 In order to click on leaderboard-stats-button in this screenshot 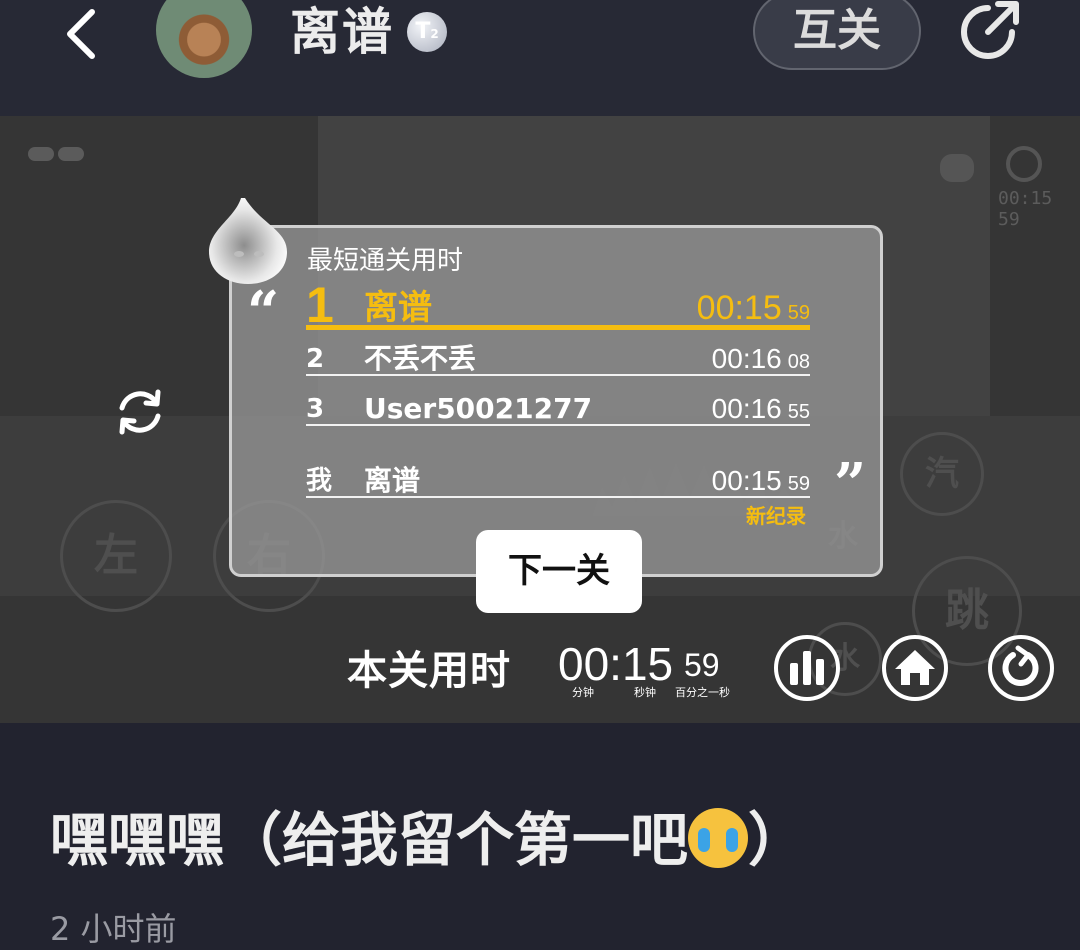, I will do `click(807, 668)`.